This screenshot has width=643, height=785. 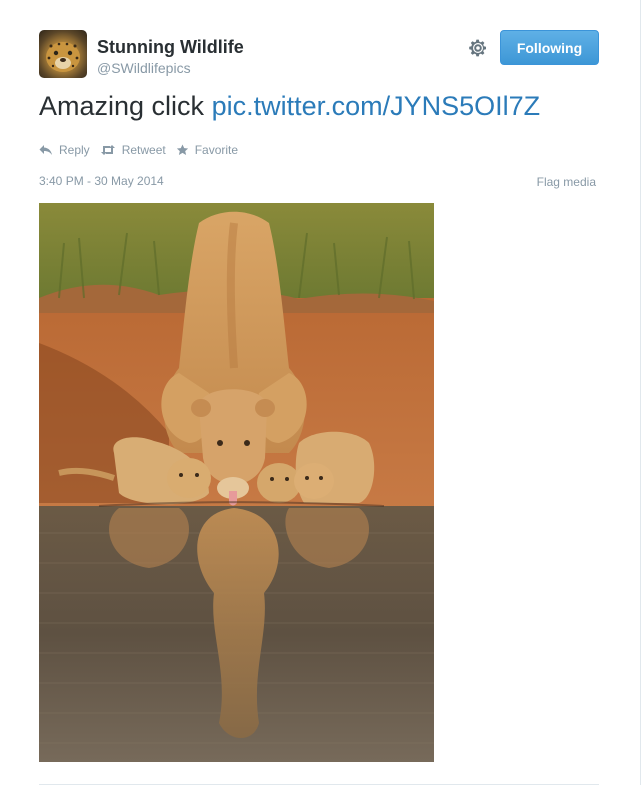 I want to click on favorite-button: Favorite, so click(x=207, y=150).